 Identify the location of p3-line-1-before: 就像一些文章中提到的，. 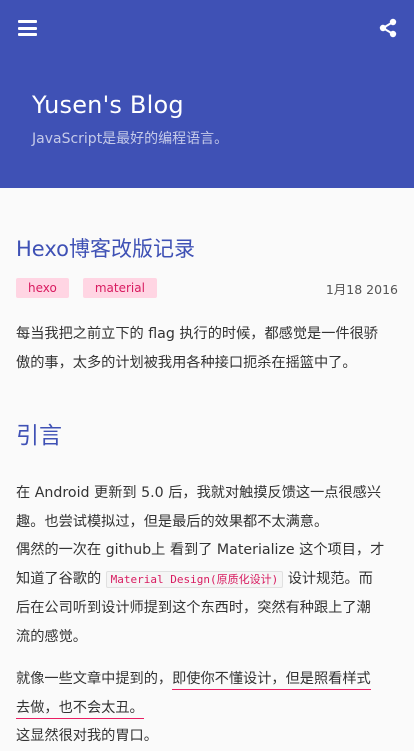
(94, 679).